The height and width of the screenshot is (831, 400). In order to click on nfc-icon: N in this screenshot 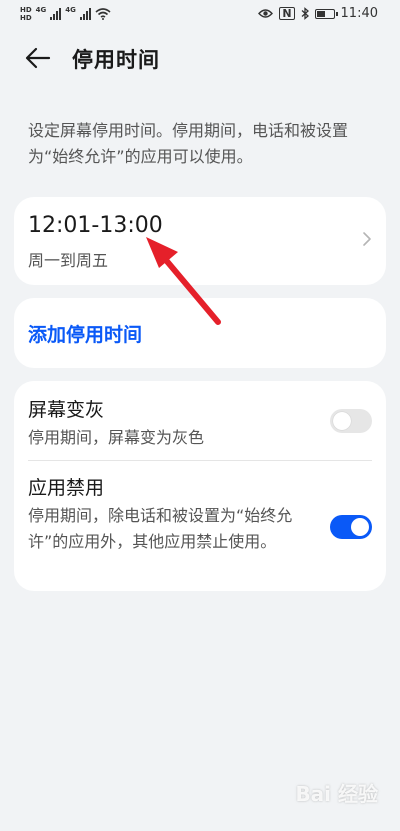, I will do `click(287, 13)`.